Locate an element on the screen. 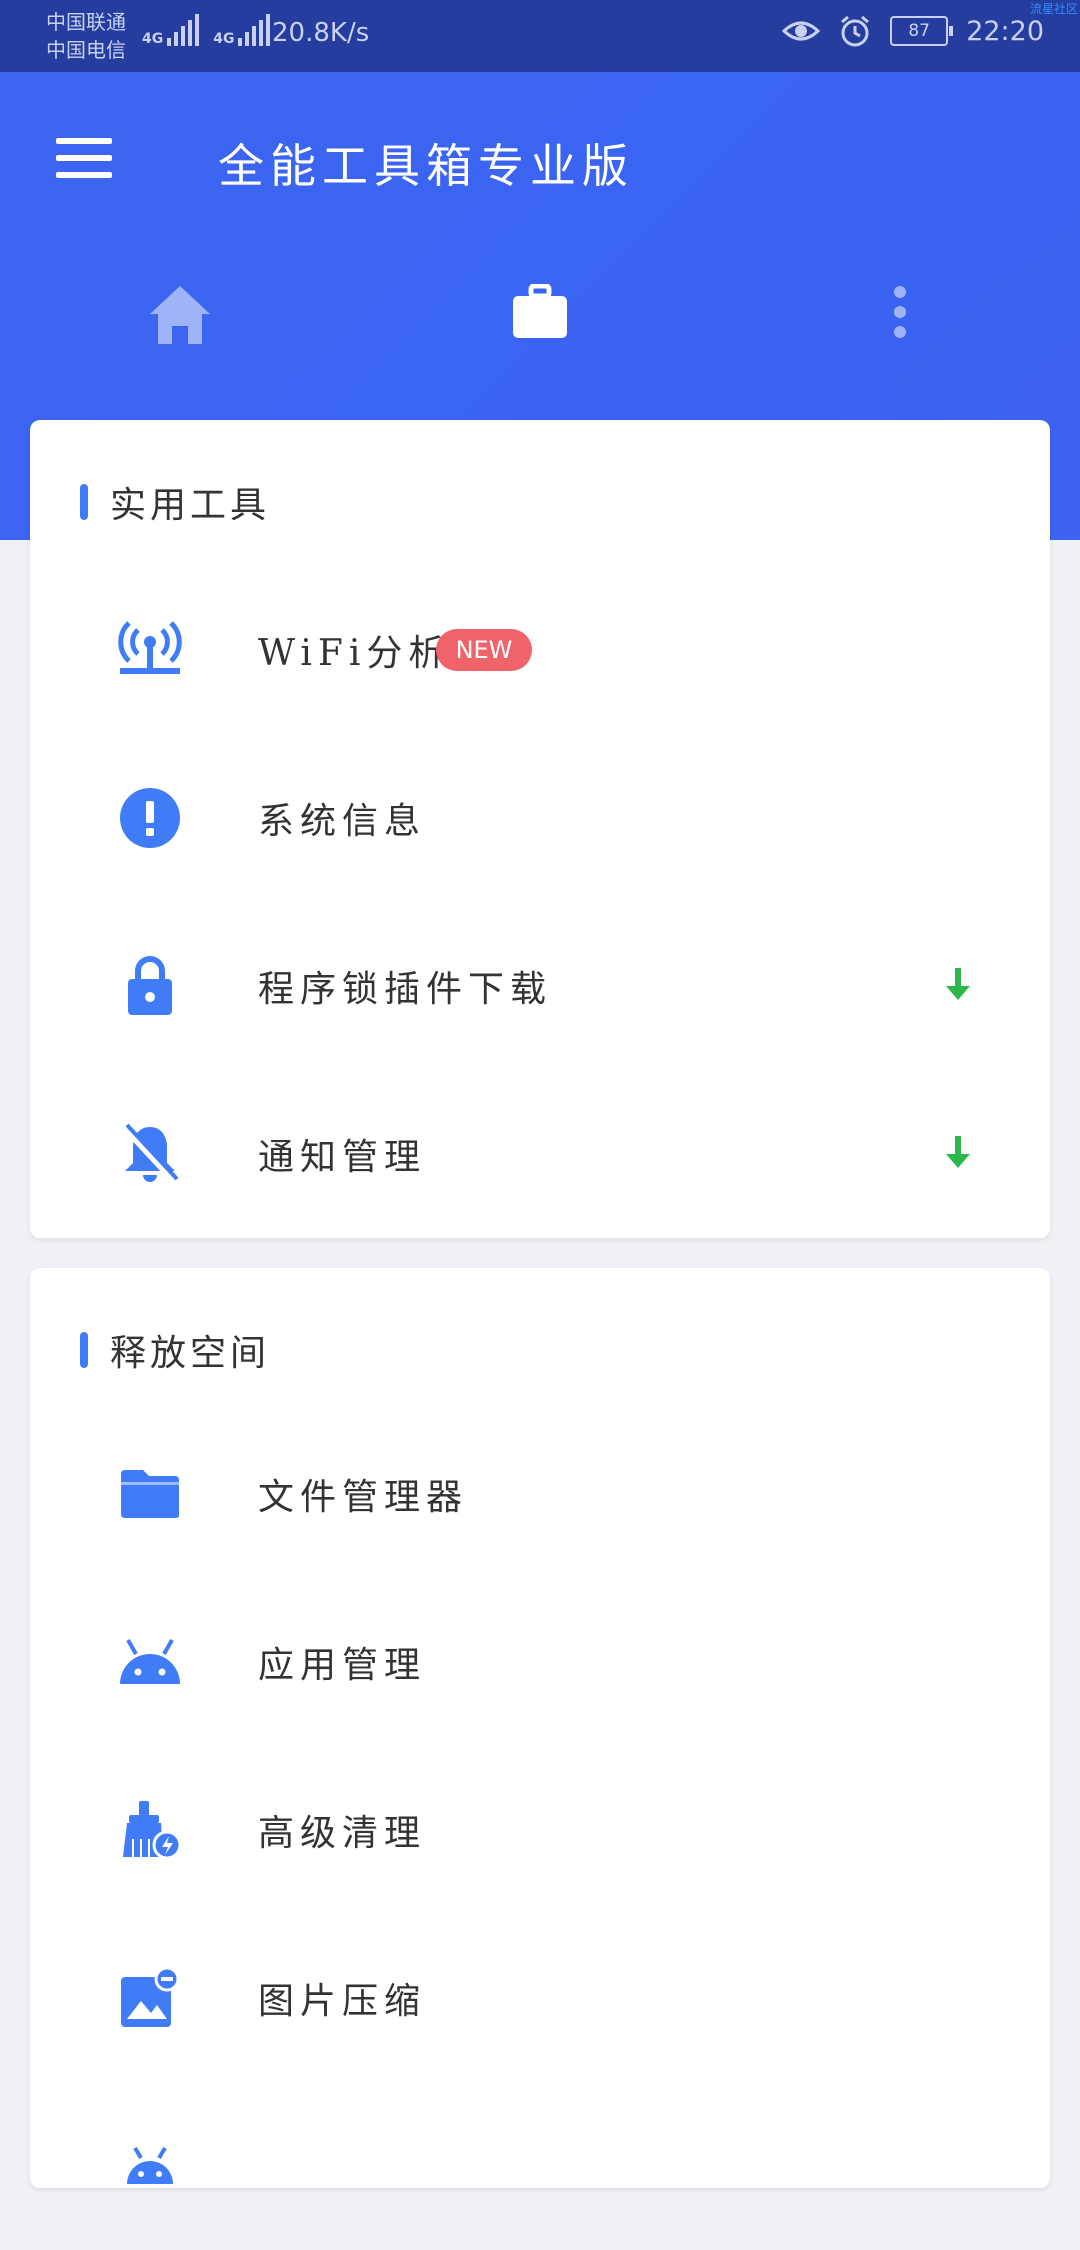  network-type-1: 4G is located at coordinates (153, 39).